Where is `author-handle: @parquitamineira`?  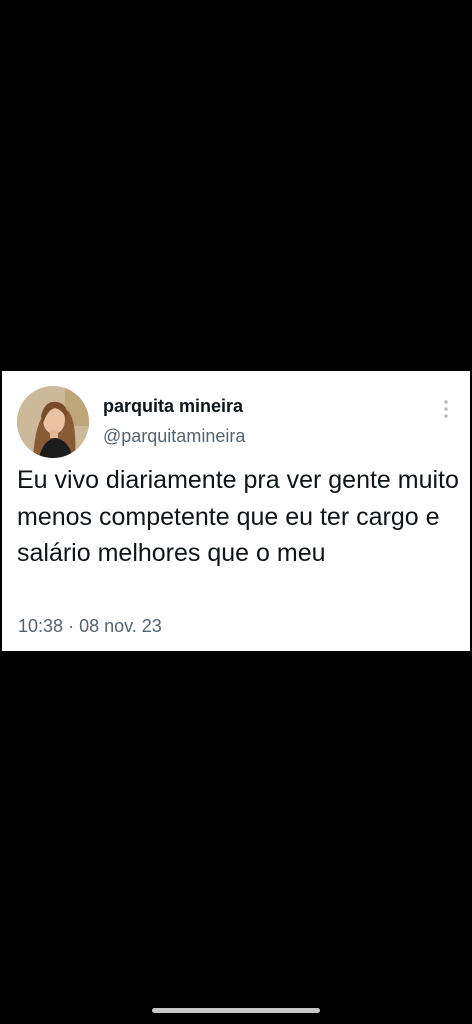 author-handle: @parquitamineira is located at coordinates (174, 436).